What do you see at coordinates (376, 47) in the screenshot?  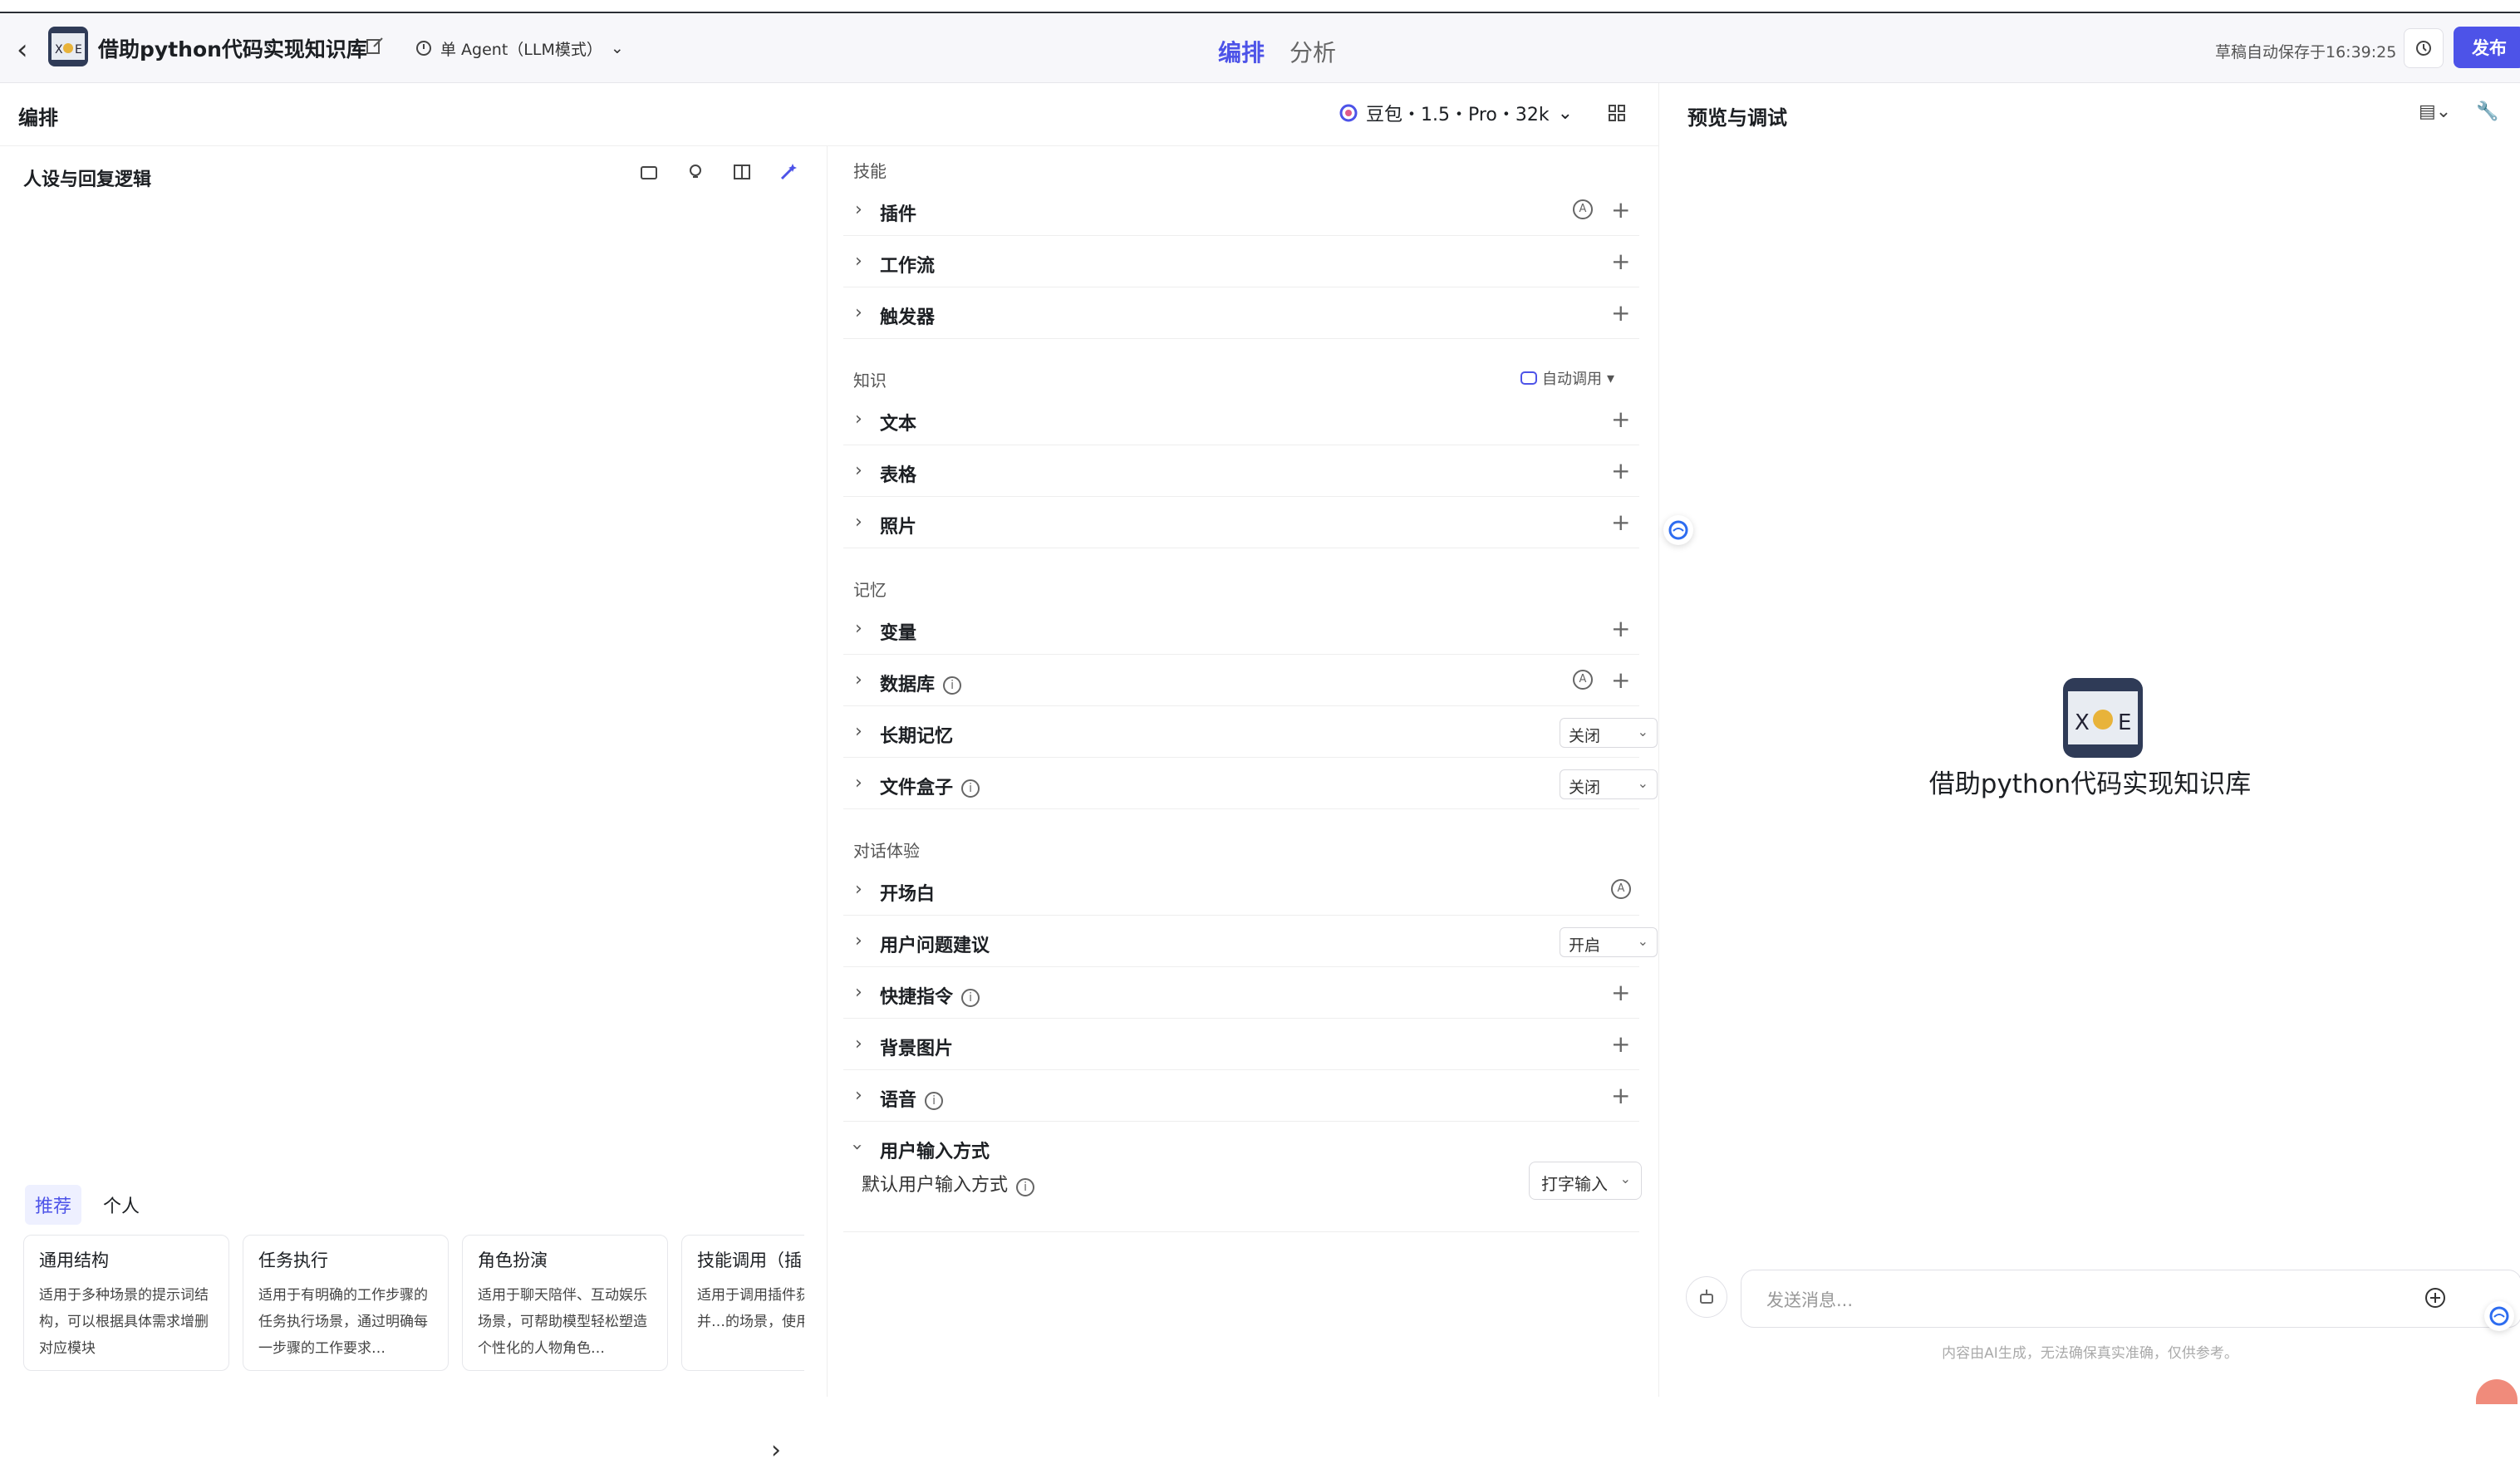 I see `edit-icon` at bounding box center [376, 47].